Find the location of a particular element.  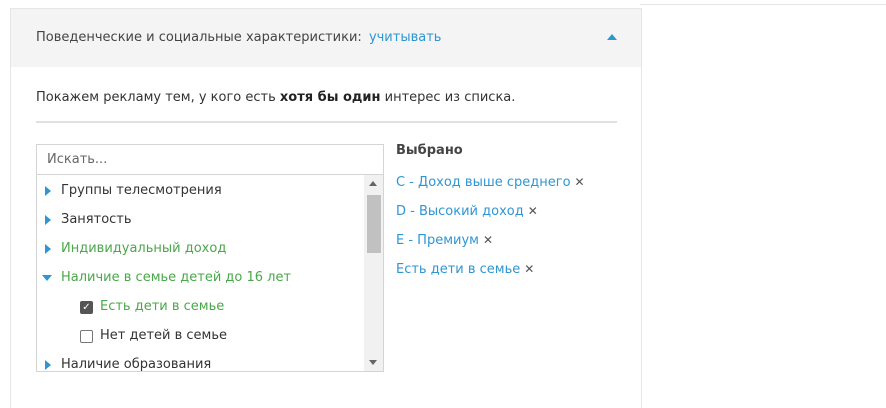

tree-item-label: Группы телесмотрения is located at coordinates (141, 190).